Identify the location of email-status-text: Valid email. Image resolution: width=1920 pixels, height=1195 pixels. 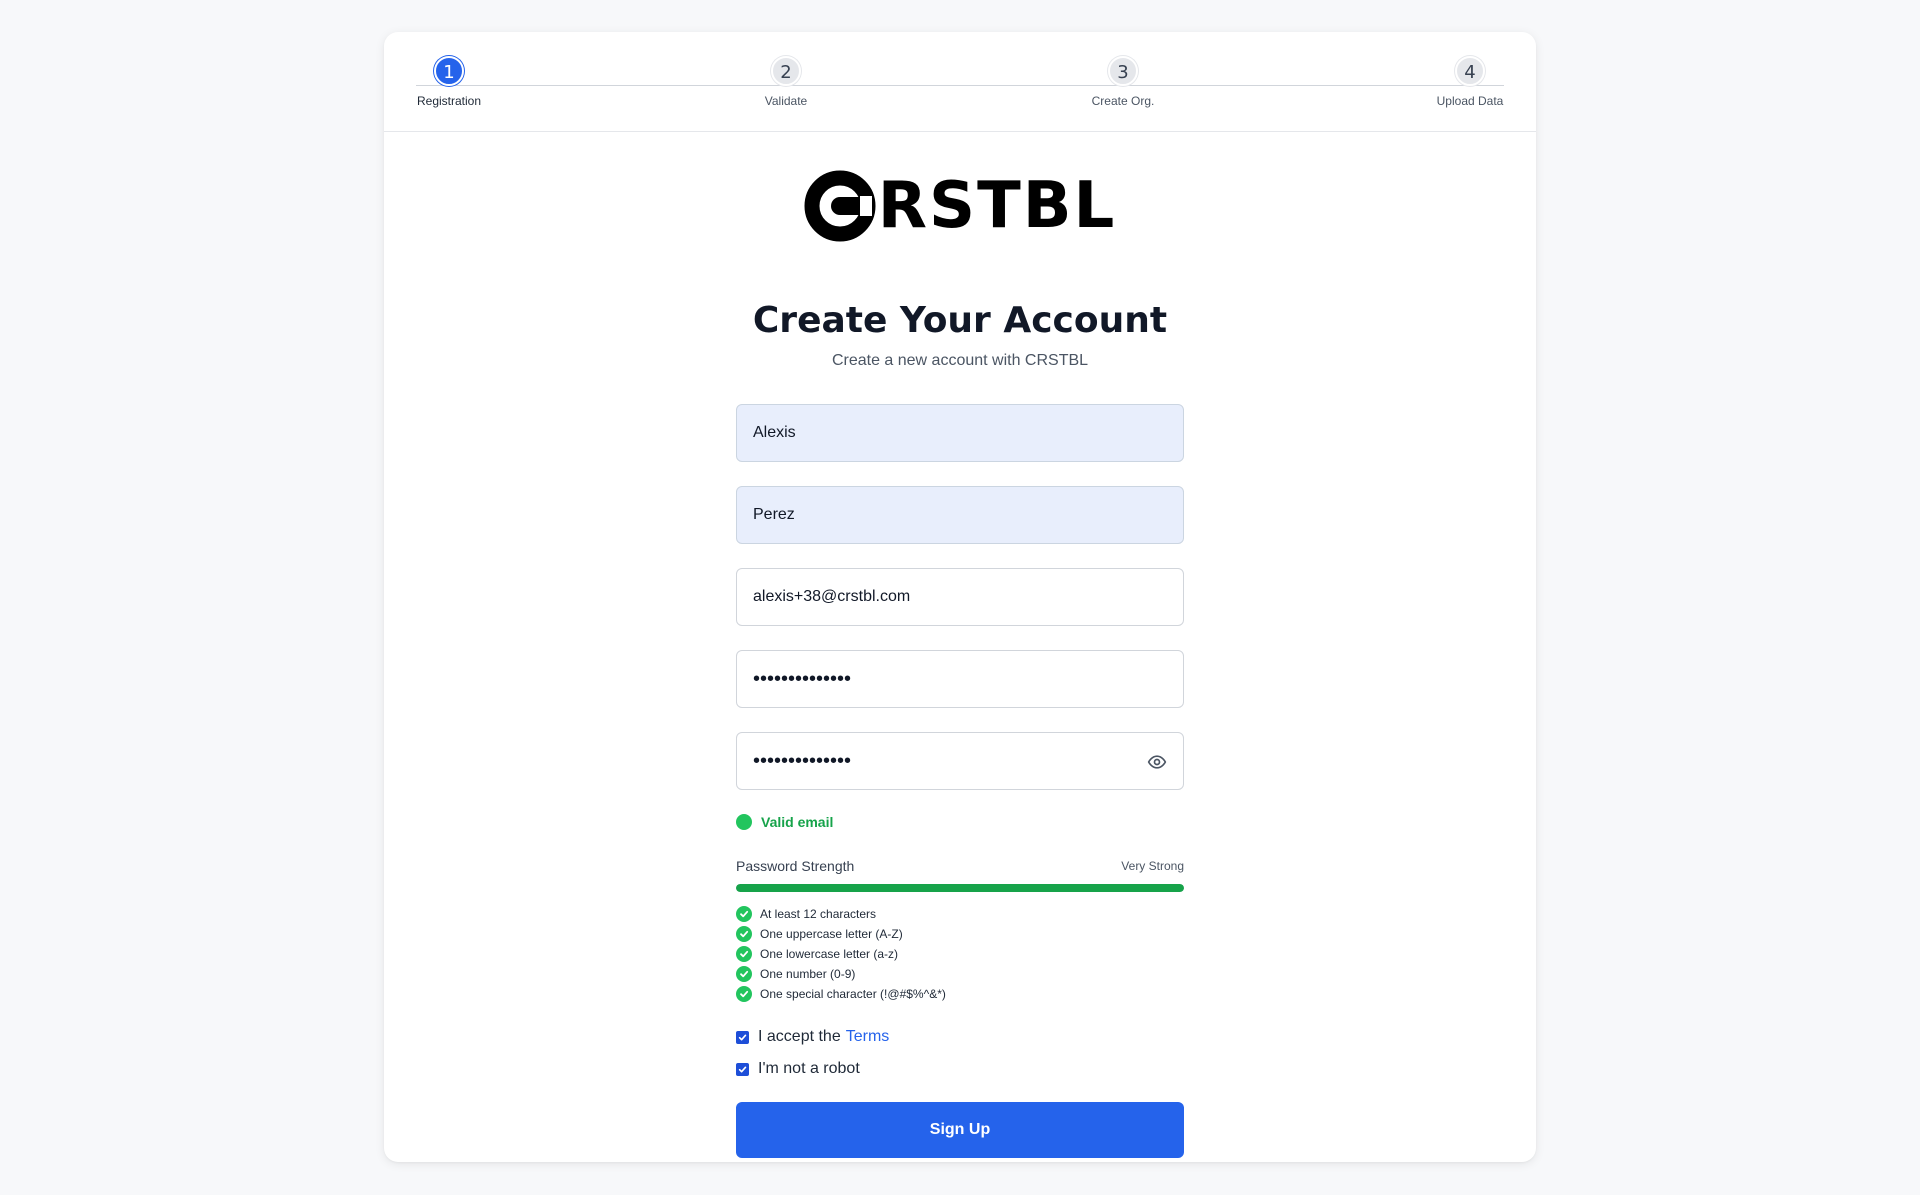
(797, 822).